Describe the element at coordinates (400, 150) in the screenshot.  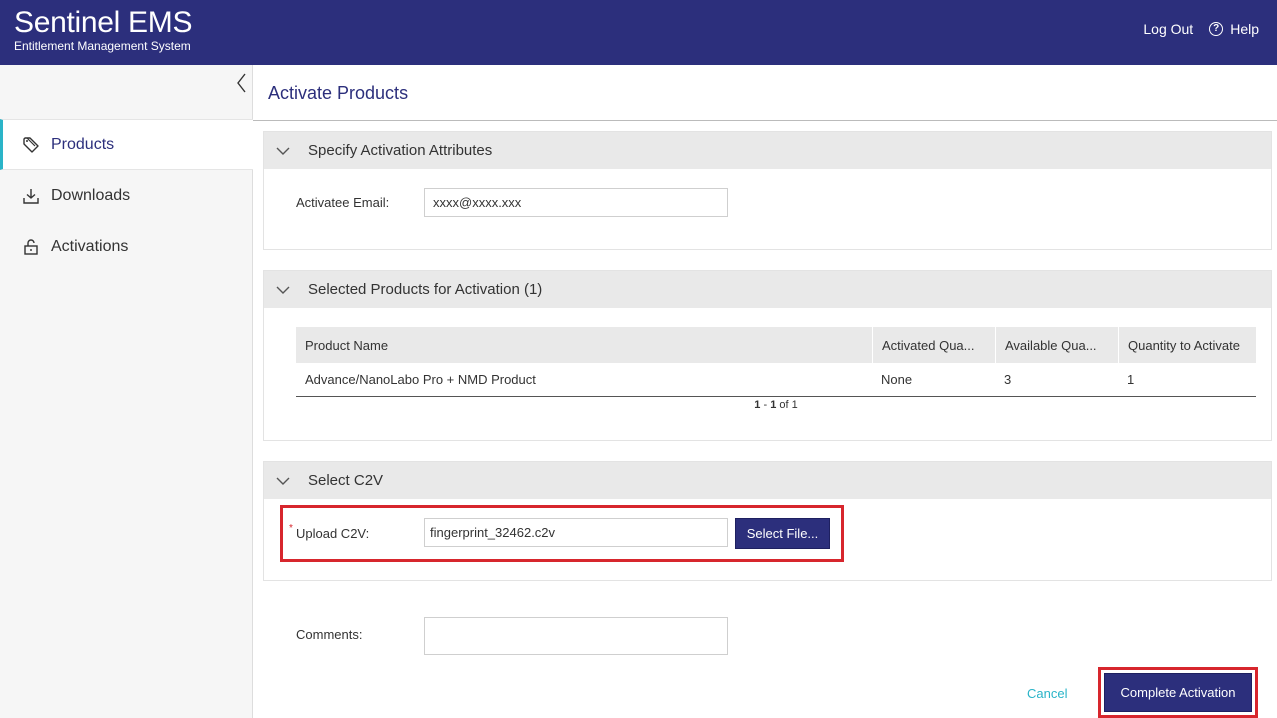
I see `panel-title: Specify Activation Attributes` at that location.